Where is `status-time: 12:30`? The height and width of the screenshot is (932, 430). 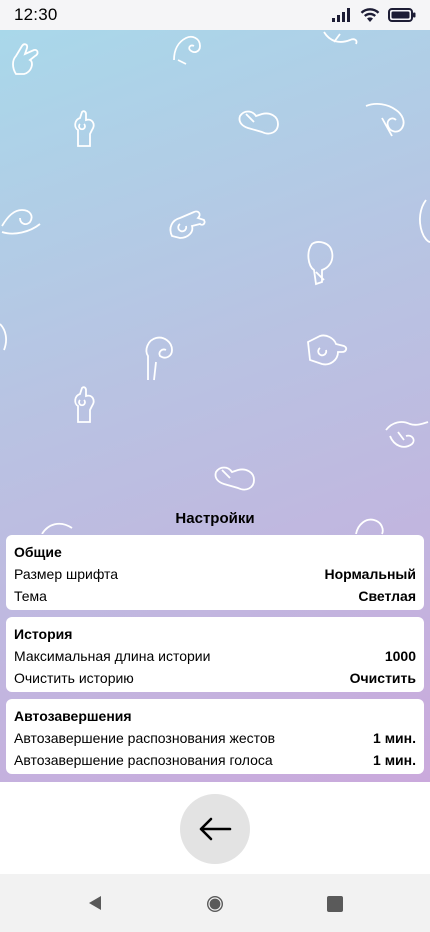 status-time: 12:30 is located at coordinates (36, 14).